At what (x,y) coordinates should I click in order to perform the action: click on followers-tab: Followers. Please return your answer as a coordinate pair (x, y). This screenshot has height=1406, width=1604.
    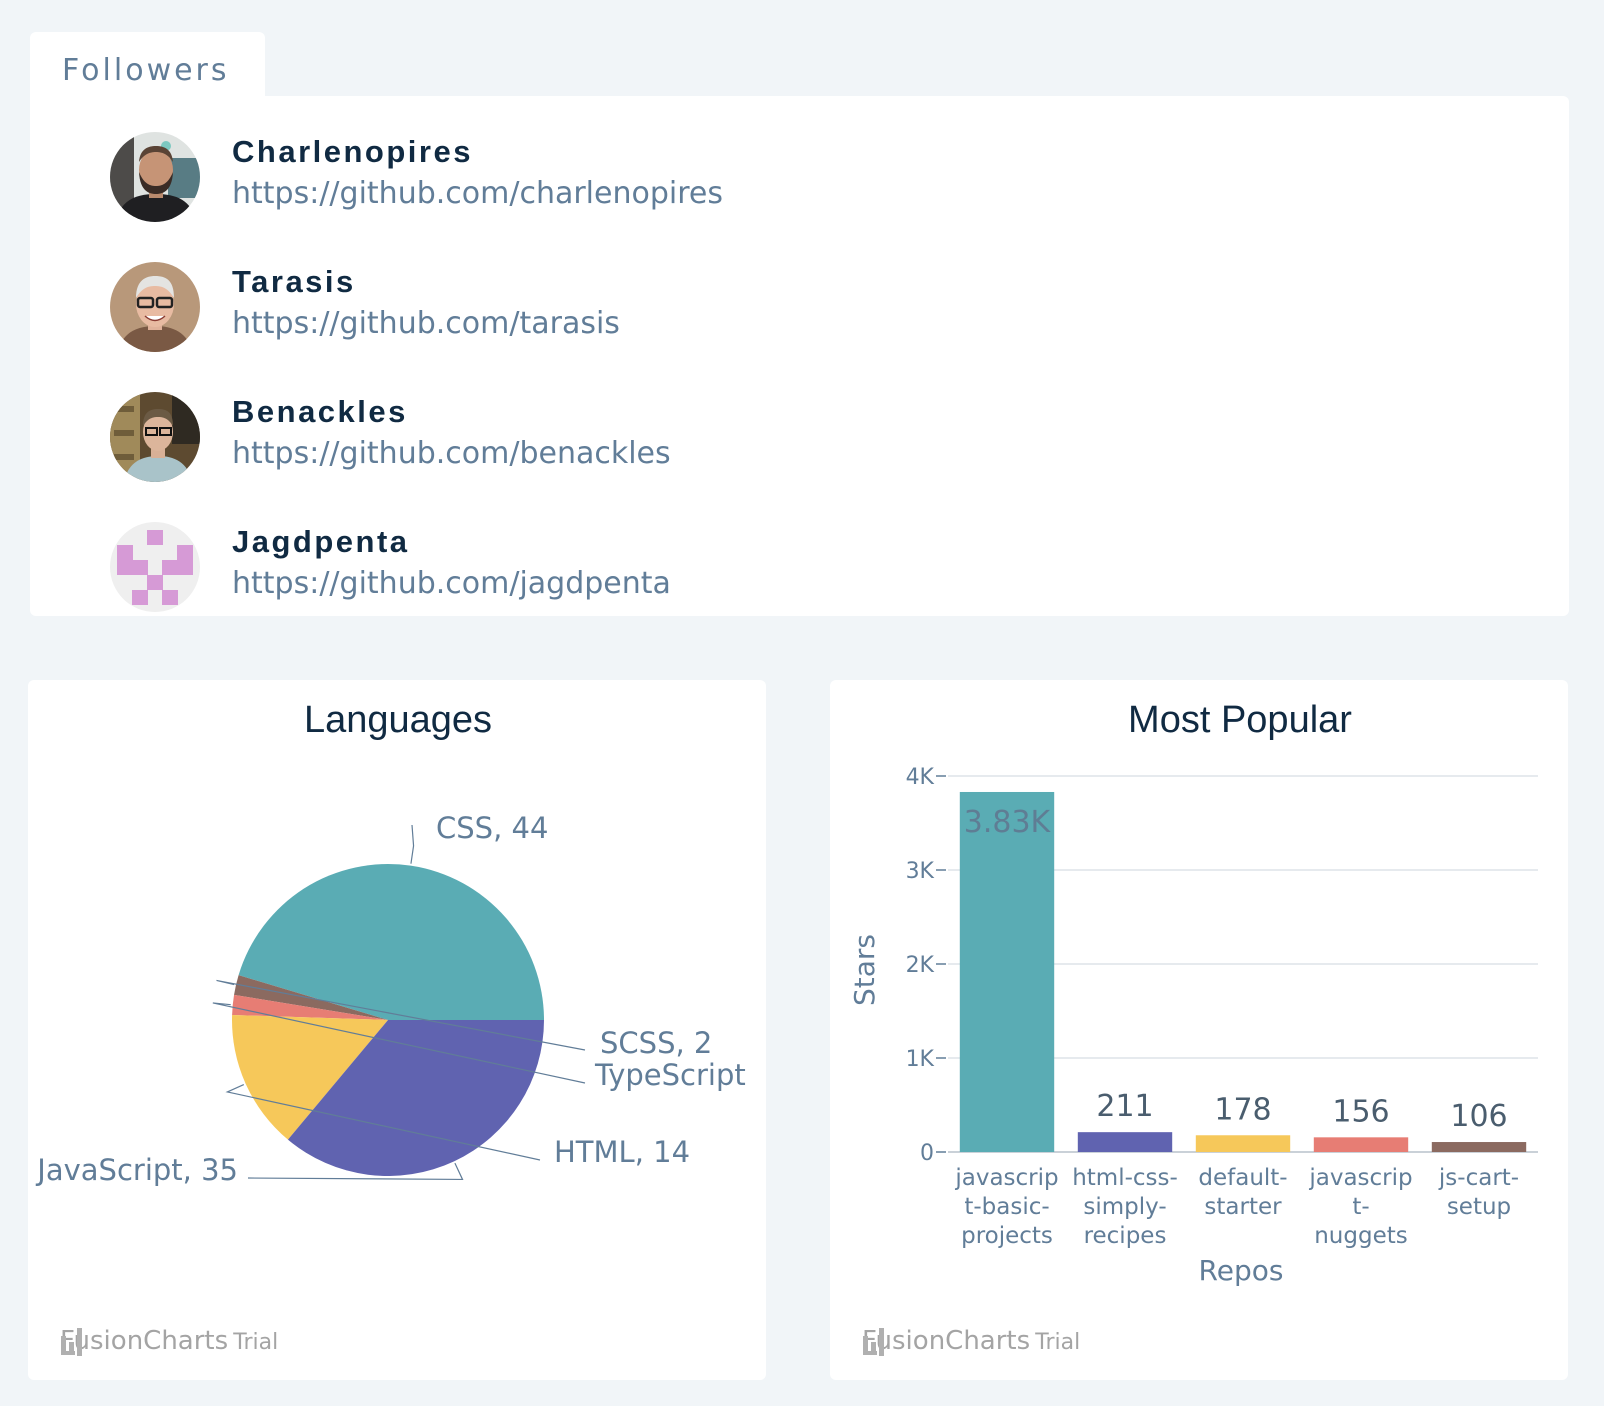
    Looking at the image, I should click on (147, 67).